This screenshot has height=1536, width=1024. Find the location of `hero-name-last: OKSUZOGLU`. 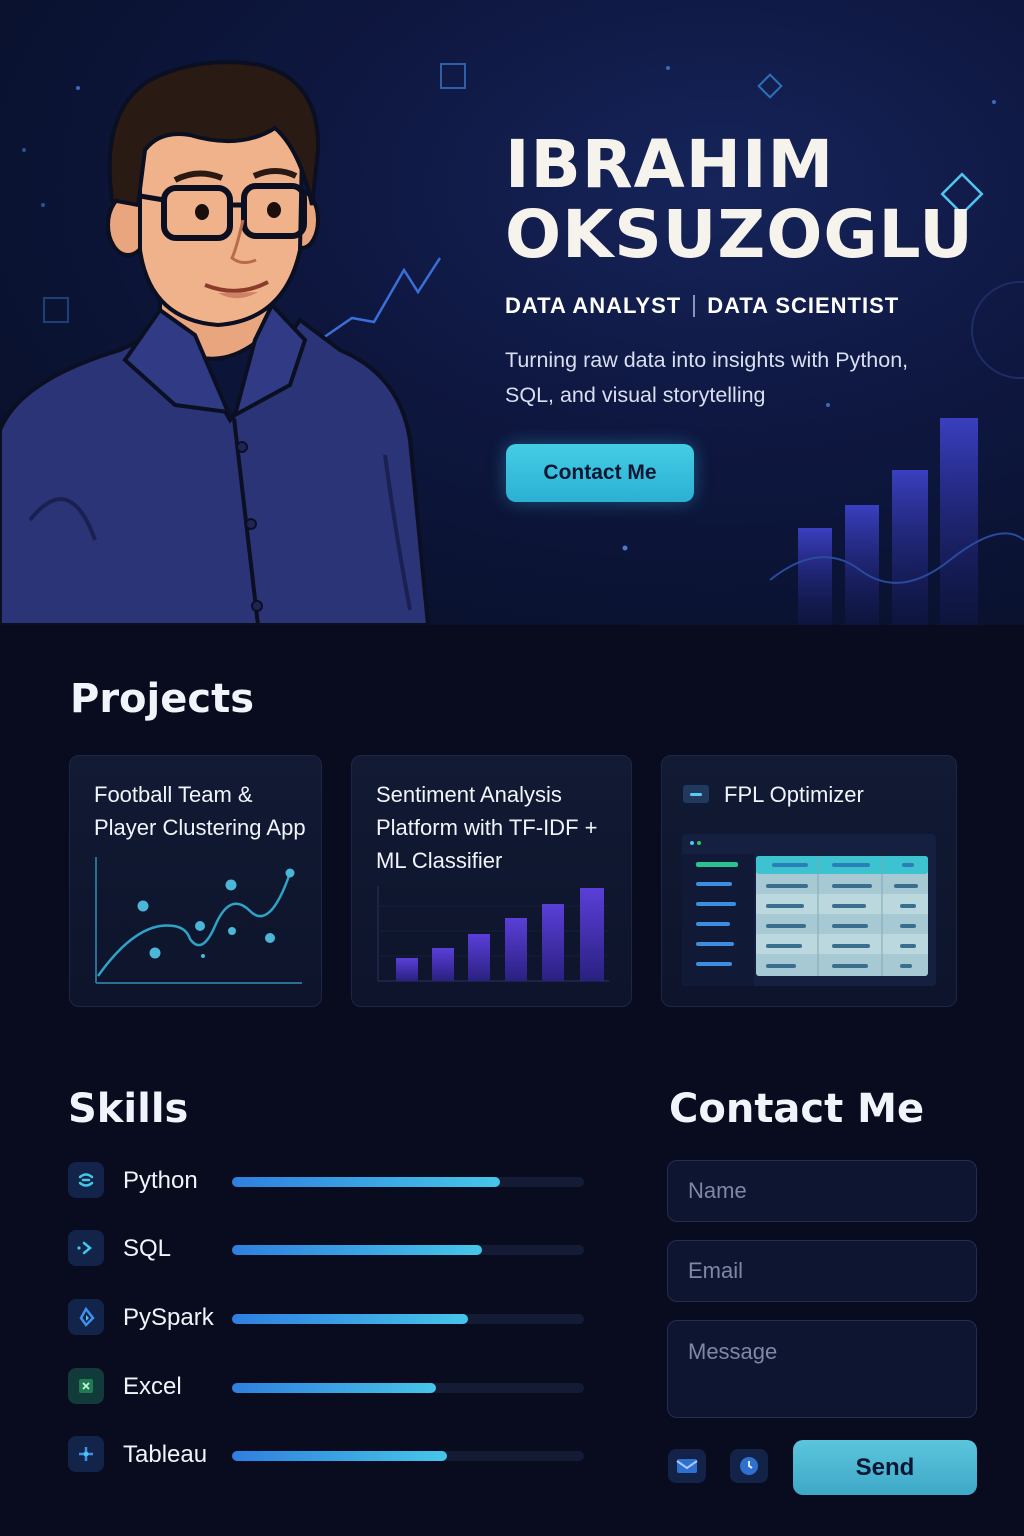

hero-name-last: OKSUZOGLU is located at coordinates (739, 234).